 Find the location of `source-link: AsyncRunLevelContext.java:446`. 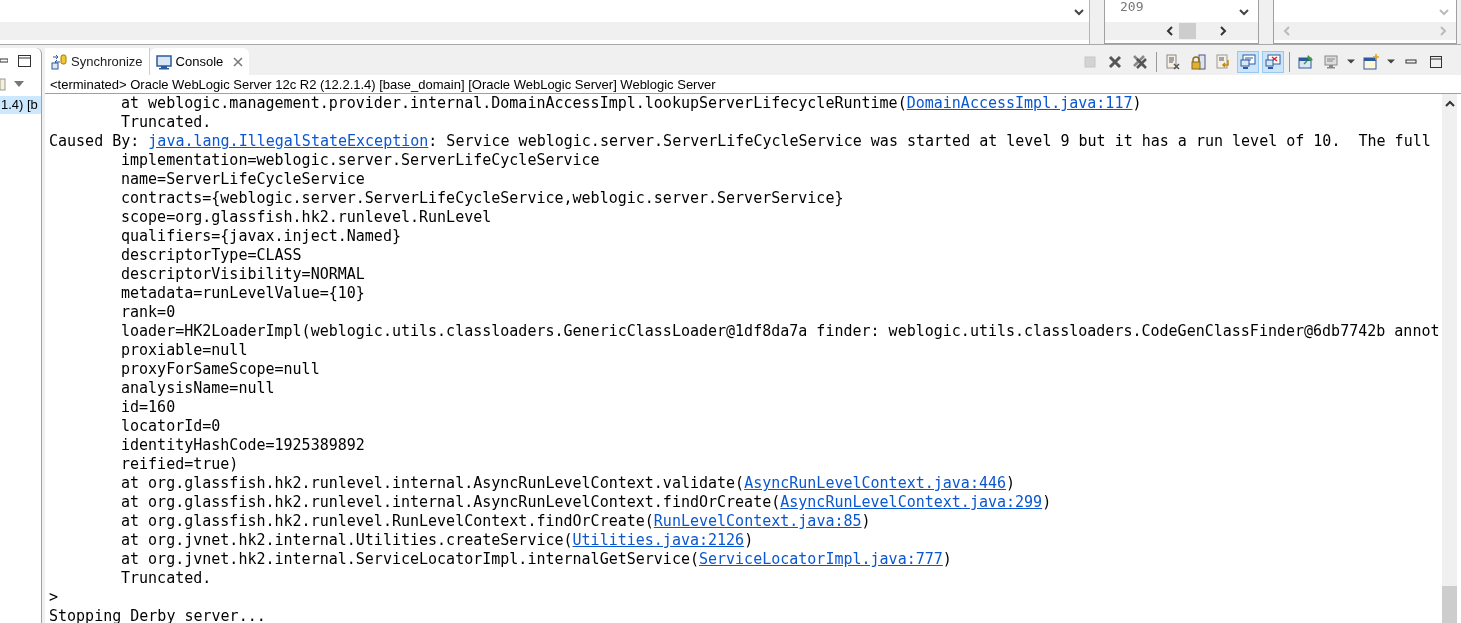

source-link: AsyncRunLevelContext.java:446 is located at coordinates (875, 483).